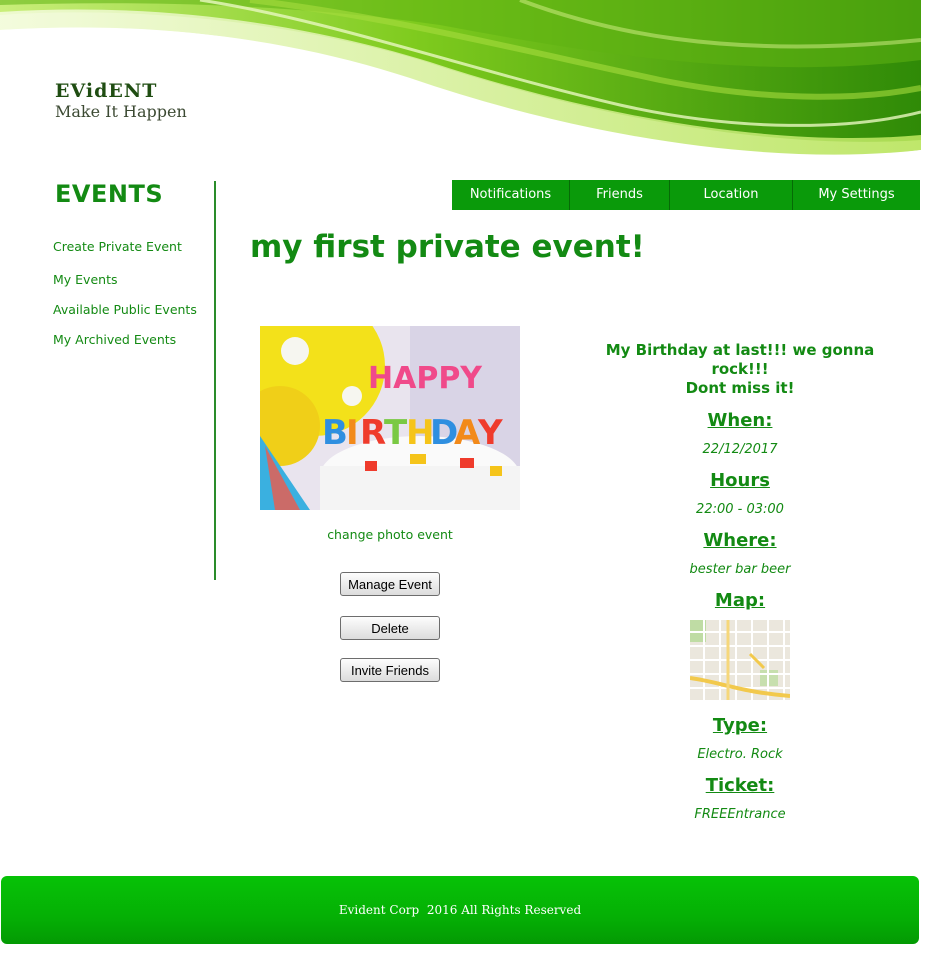 The height and width of the screenshot is (954, 929). Describe the element at coordinates (447, 247) in the screenshot. I see `event-title: my first private event!` at that location.